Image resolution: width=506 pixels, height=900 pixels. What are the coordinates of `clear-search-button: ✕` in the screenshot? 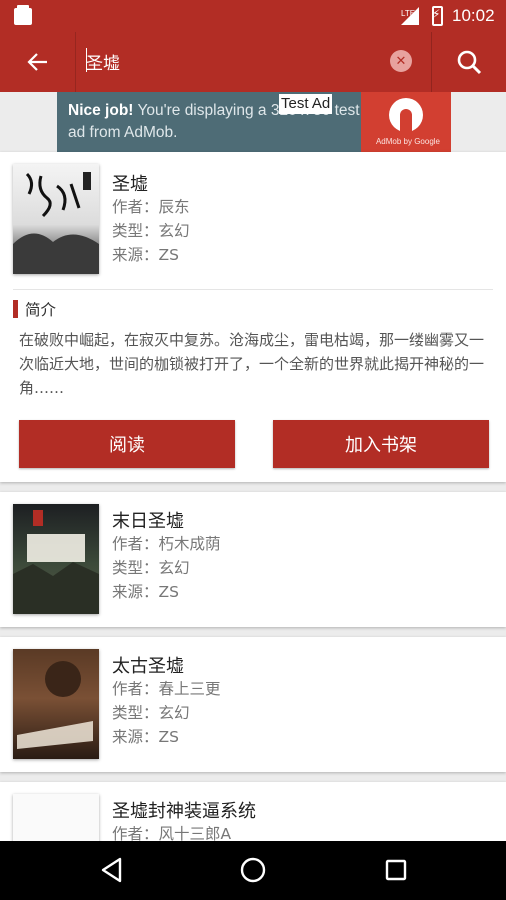 It's located at (401, 61).